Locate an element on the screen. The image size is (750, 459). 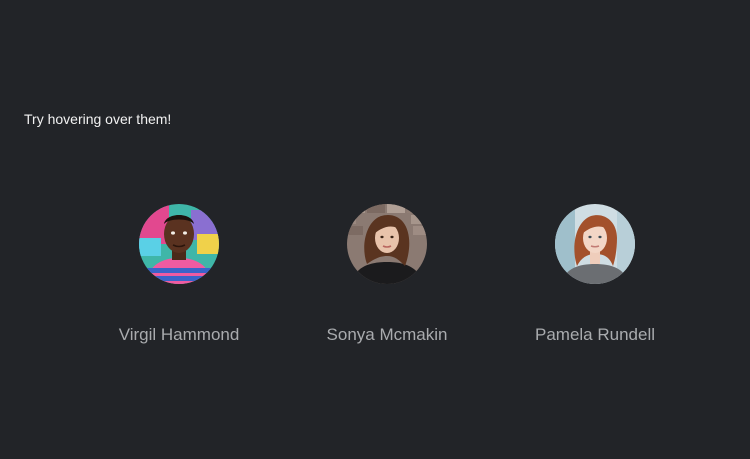
person-name: Virgil Hammond is located at coordinates (179, 334).